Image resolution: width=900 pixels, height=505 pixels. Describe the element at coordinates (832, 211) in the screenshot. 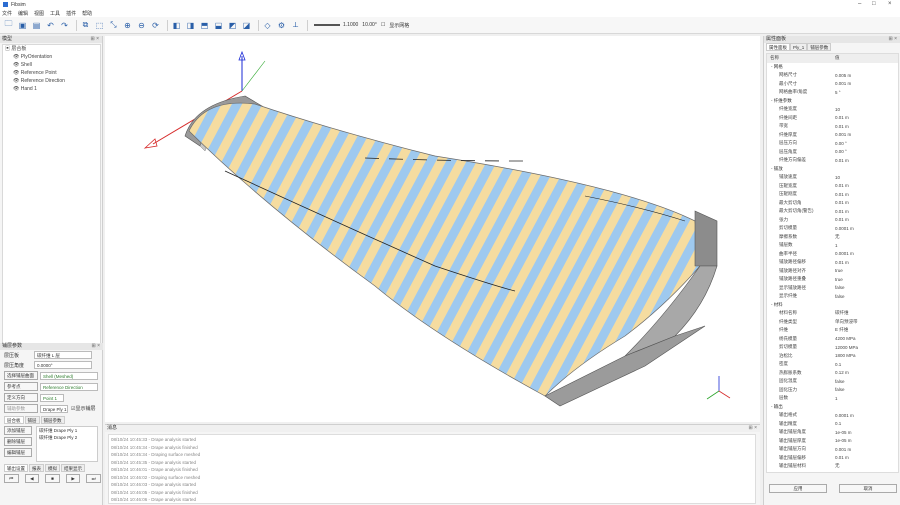

I see `property-row: 最大剪切角(警告) 0.01 m` at that location.